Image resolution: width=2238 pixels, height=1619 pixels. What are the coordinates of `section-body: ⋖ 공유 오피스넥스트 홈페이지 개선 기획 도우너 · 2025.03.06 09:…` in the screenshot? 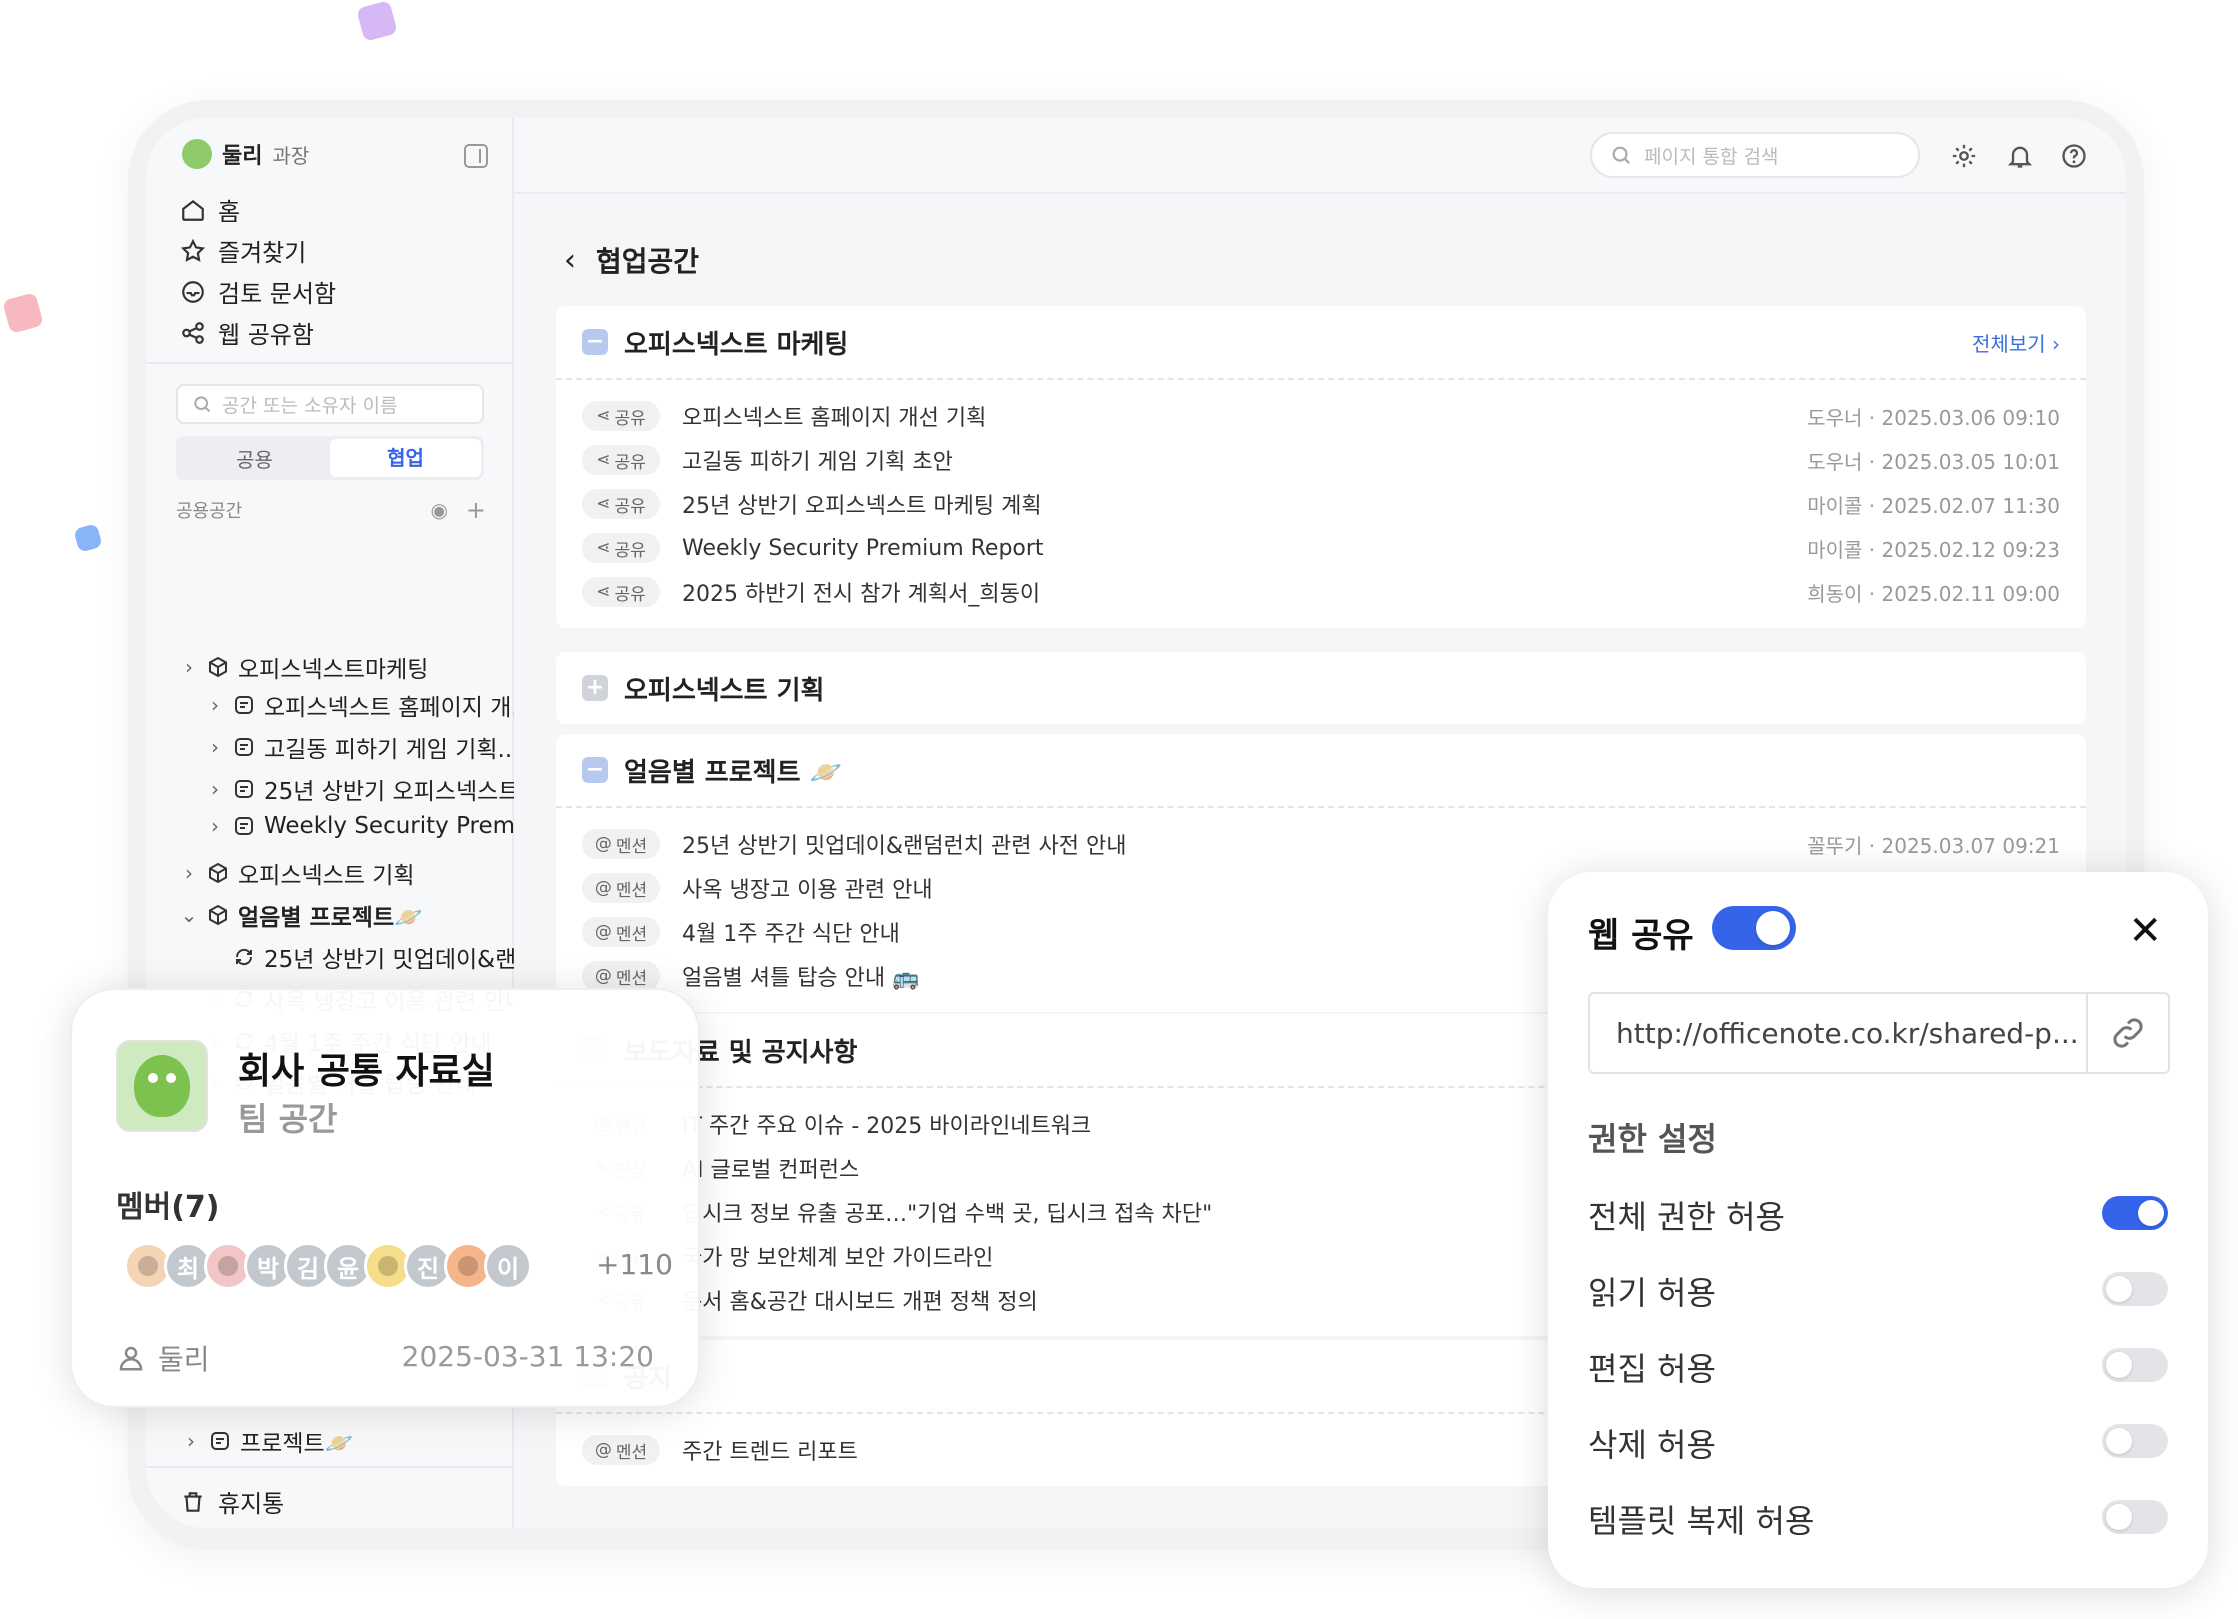 It's located at (1321, 503).